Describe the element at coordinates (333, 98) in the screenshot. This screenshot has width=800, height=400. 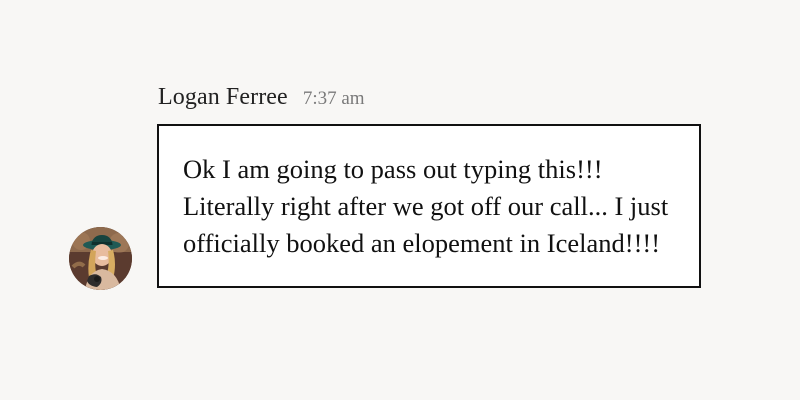
I see `message-timestamp: 7:37 am` at that location.